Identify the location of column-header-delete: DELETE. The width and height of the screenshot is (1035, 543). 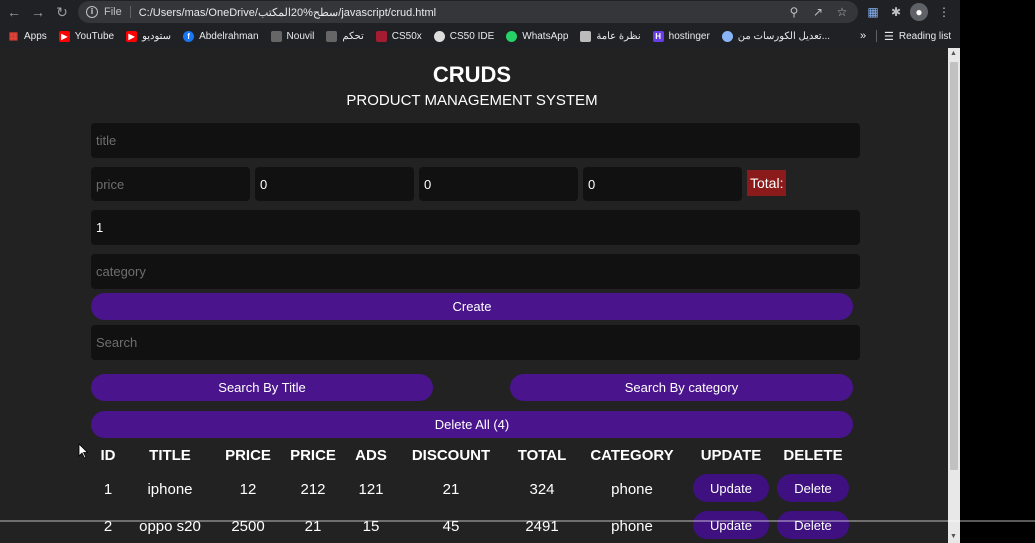
(813, 455).